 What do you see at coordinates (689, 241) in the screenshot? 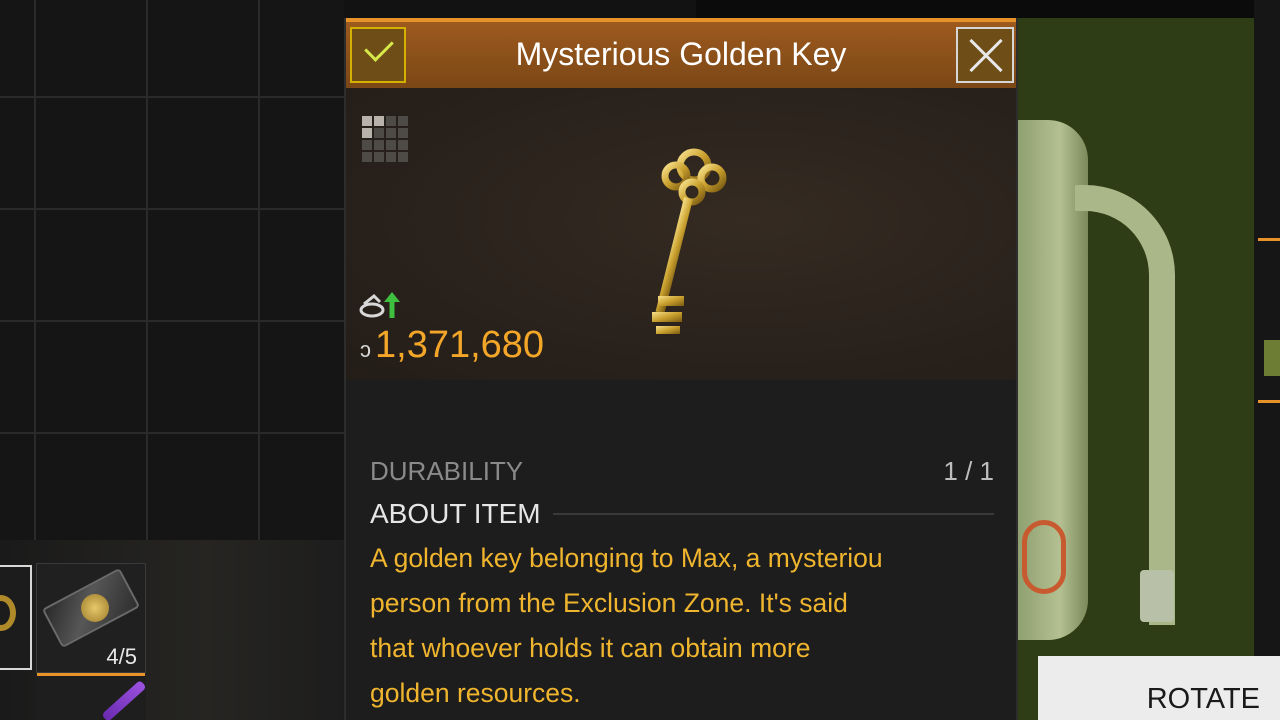
I see `golden-key-icon` at bounding box center [689, 241].